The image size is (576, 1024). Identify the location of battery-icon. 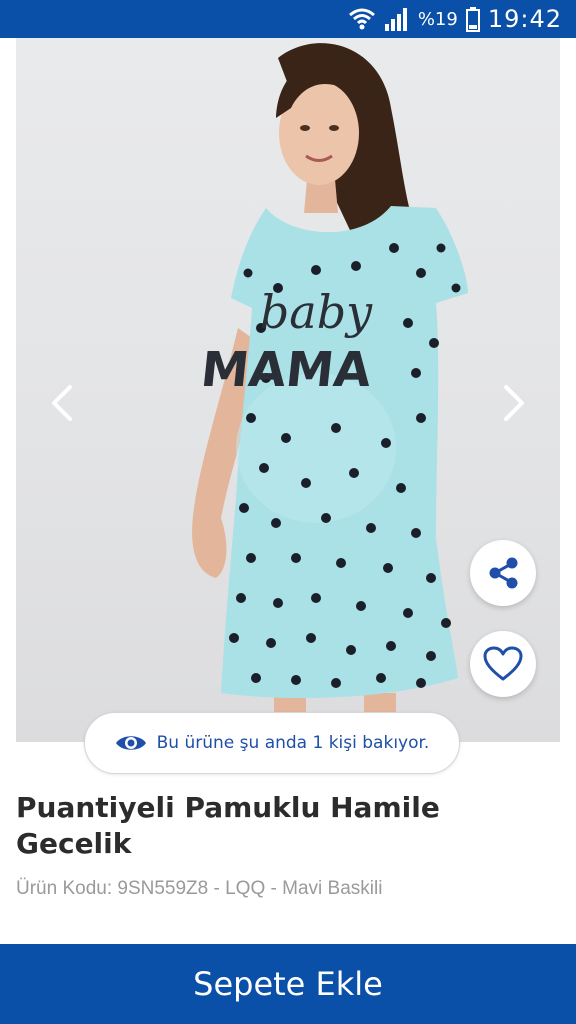
(472, 19).